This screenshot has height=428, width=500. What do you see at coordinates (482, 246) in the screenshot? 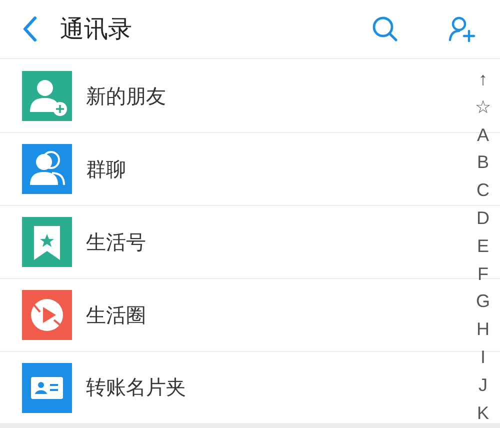
I see `index-letter: E` at bounding box center [482, 246].